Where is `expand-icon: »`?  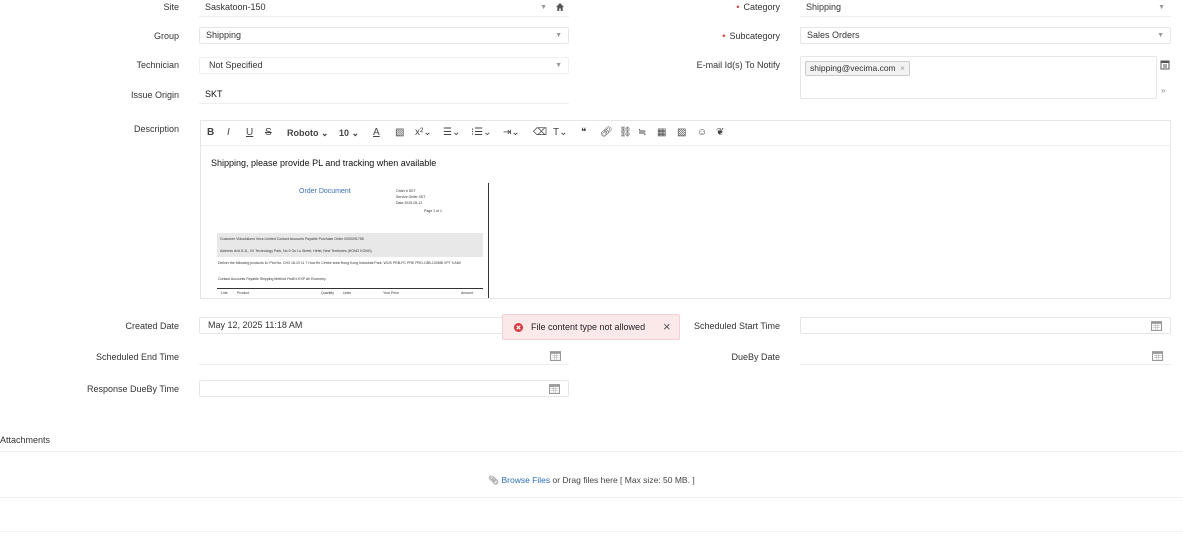 expand-icon: » is located at coordinates (1163, 90).